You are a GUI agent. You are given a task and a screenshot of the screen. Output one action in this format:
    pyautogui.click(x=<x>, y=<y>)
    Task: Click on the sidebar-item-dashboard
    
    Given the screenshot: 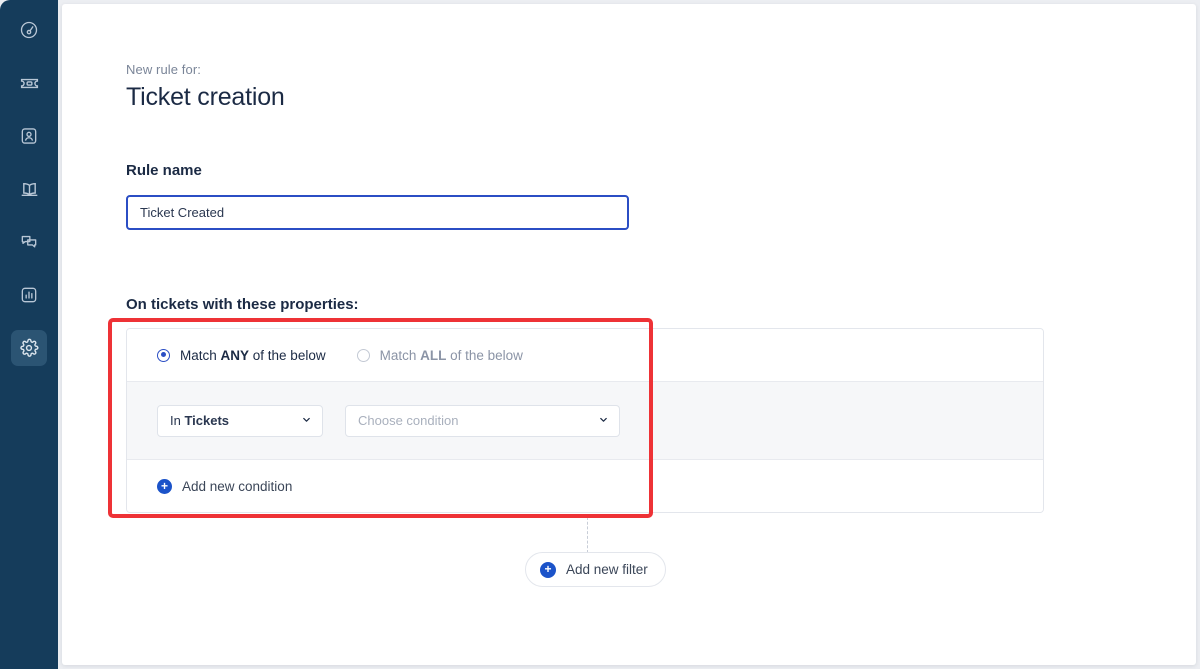 What is the action you would take?
    pyautogui.click(x=29, y=30)
    